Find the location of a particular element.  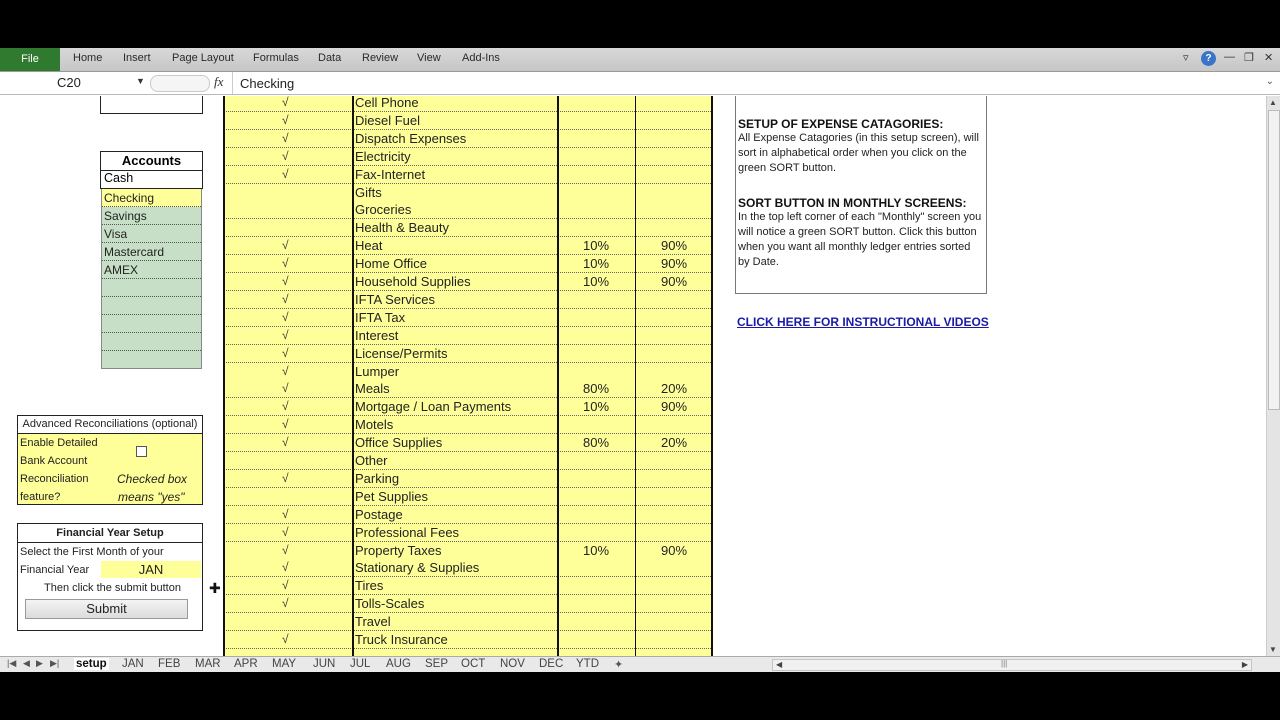

formula-input: Checking is located at coordinates (267, 83).